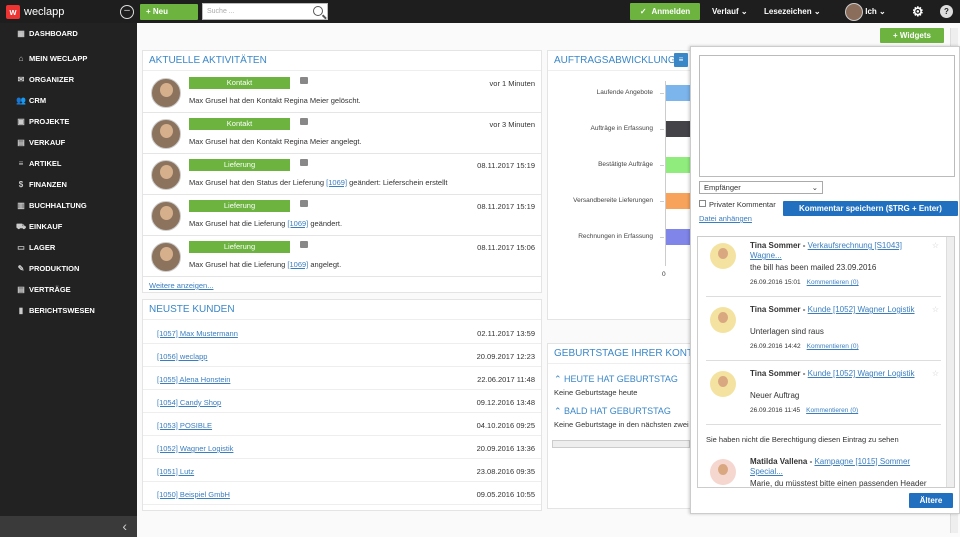 The image size is (960, 537). What do you see at coordinates (950, 362) in the screenshot?
I see `feed-scrollbar` at bounding box center [950, 362].